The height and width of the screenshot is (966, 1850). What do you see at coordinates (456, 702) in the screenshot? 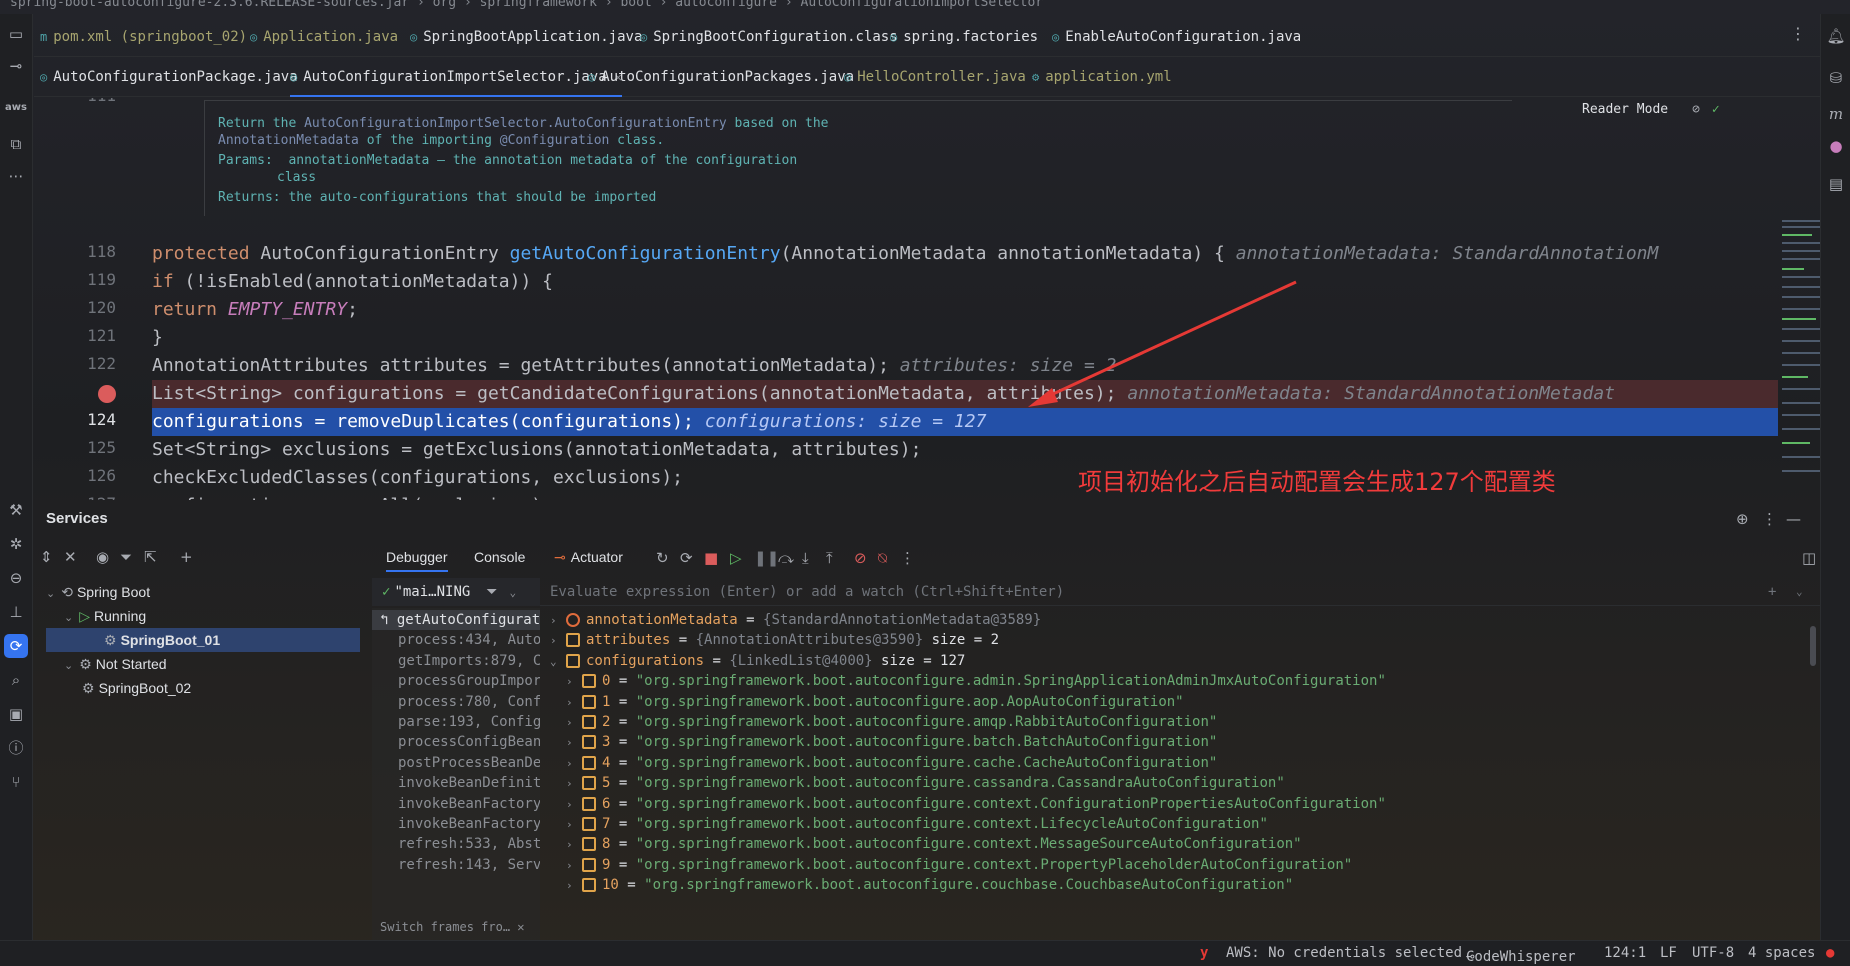
I see `stack-frame: process:780, Confi` at bounding box center [456, 702].